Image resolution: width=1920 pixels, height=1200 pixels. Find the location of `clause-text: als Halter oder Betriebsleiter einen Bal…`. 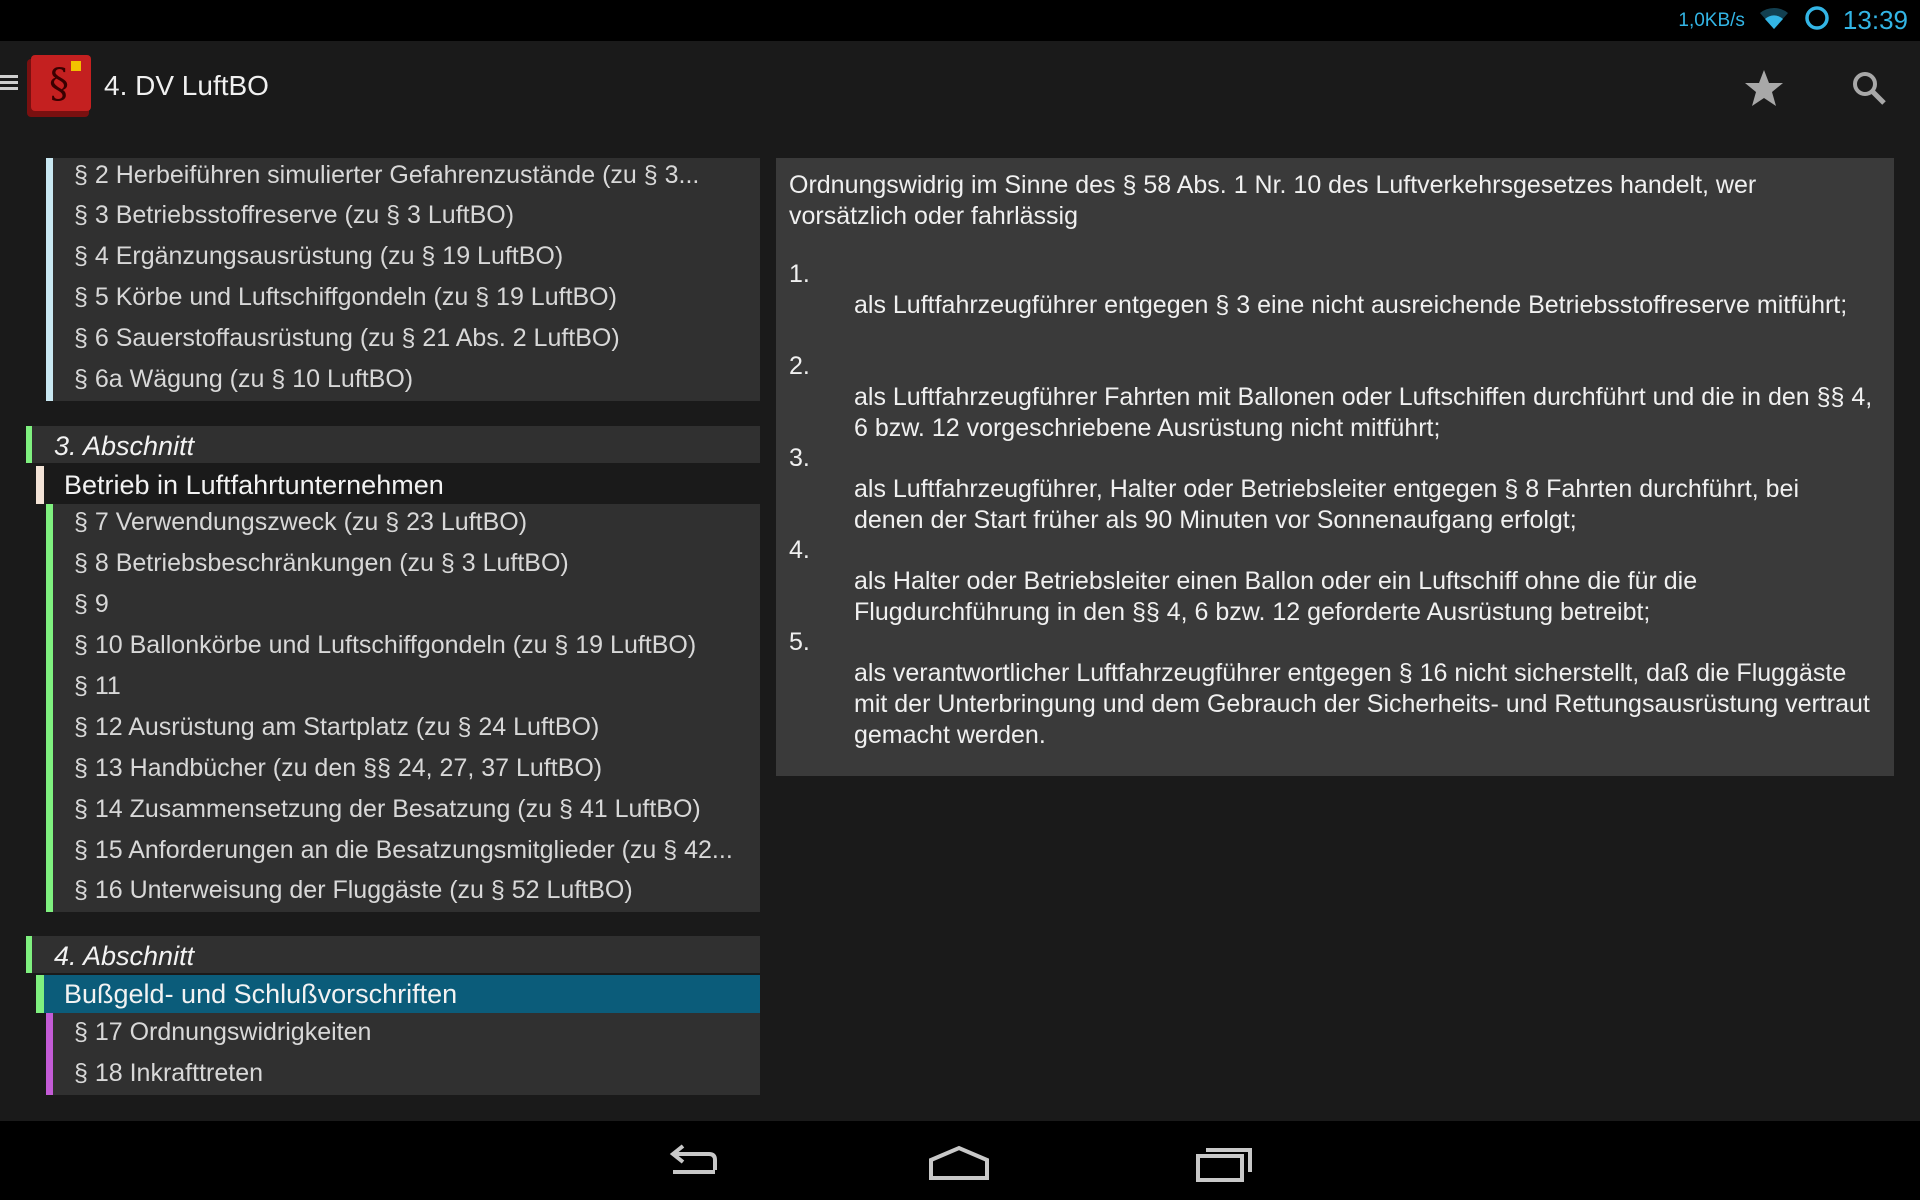

clause-text: als Halter oder Betriebsleiter einen Bal… is located at coordinates (1276, 596).